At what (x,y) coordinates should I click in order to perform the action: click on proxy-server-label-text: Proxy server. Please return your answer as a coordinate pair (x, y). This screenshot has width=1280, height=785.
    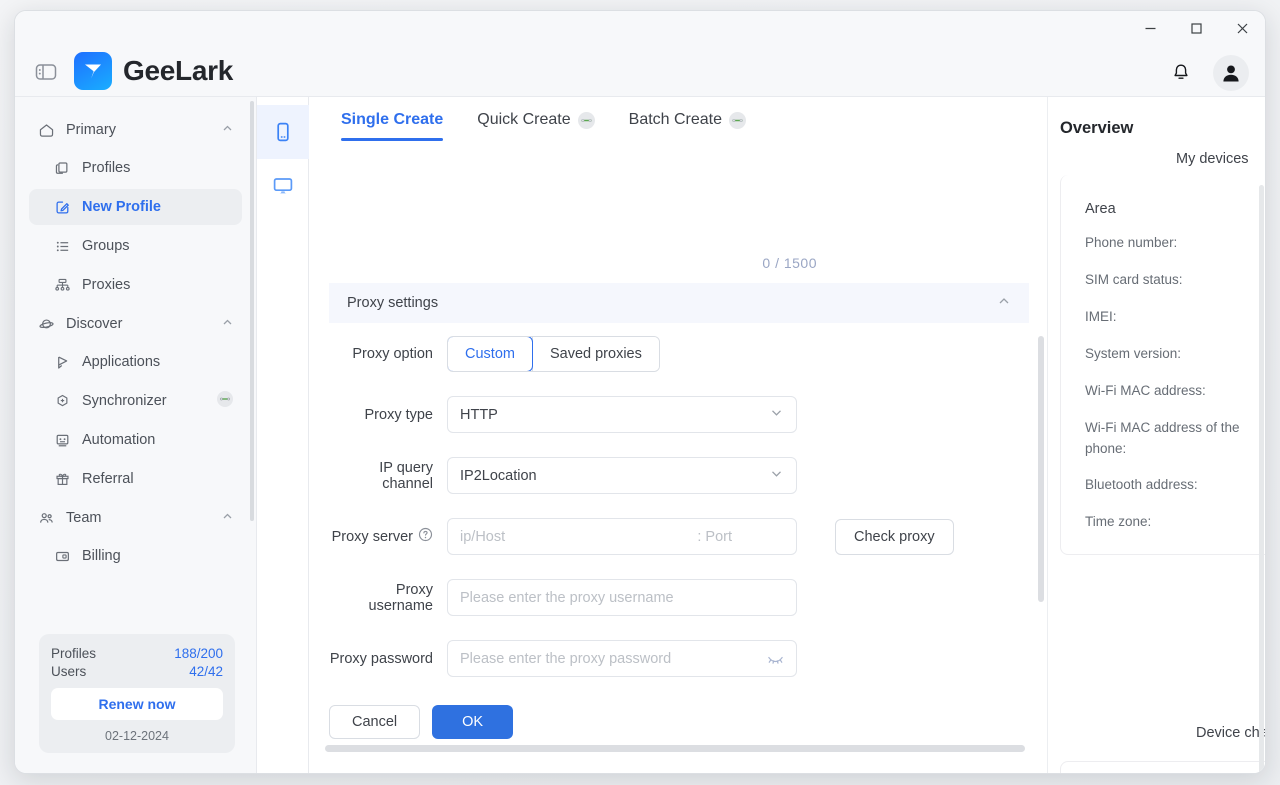
    Looking at the image, I should click on (372, 536).